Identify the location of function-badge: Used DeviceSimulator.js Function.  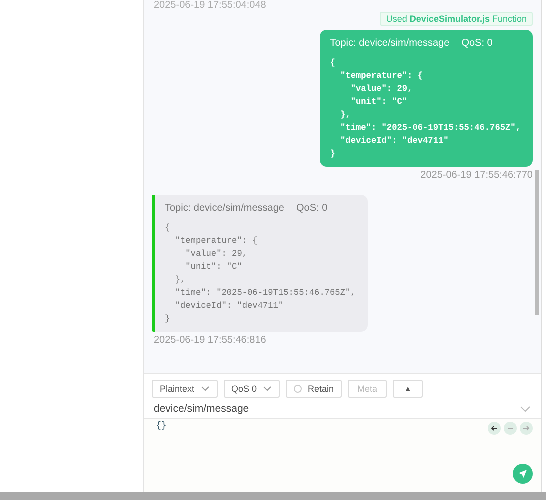
(456, 19).